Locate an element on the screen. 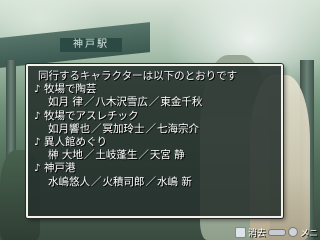 The image size is (320, 240). erase-hint: 消去 is located at coordinates (250, 232).